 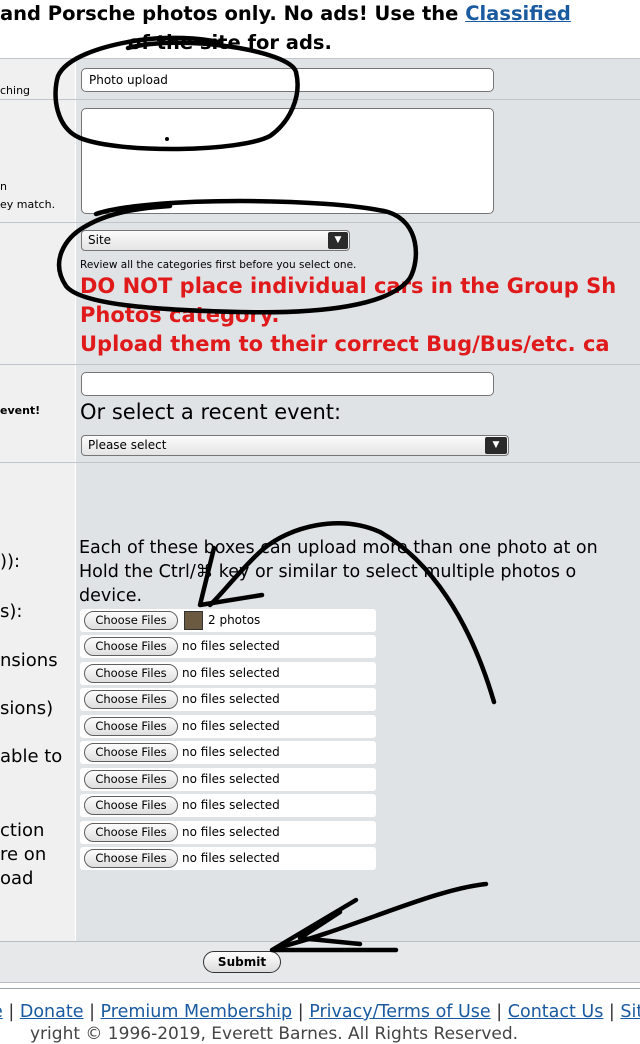 I want to click on curved-arrow-annotation, so click(x=352, y=613).